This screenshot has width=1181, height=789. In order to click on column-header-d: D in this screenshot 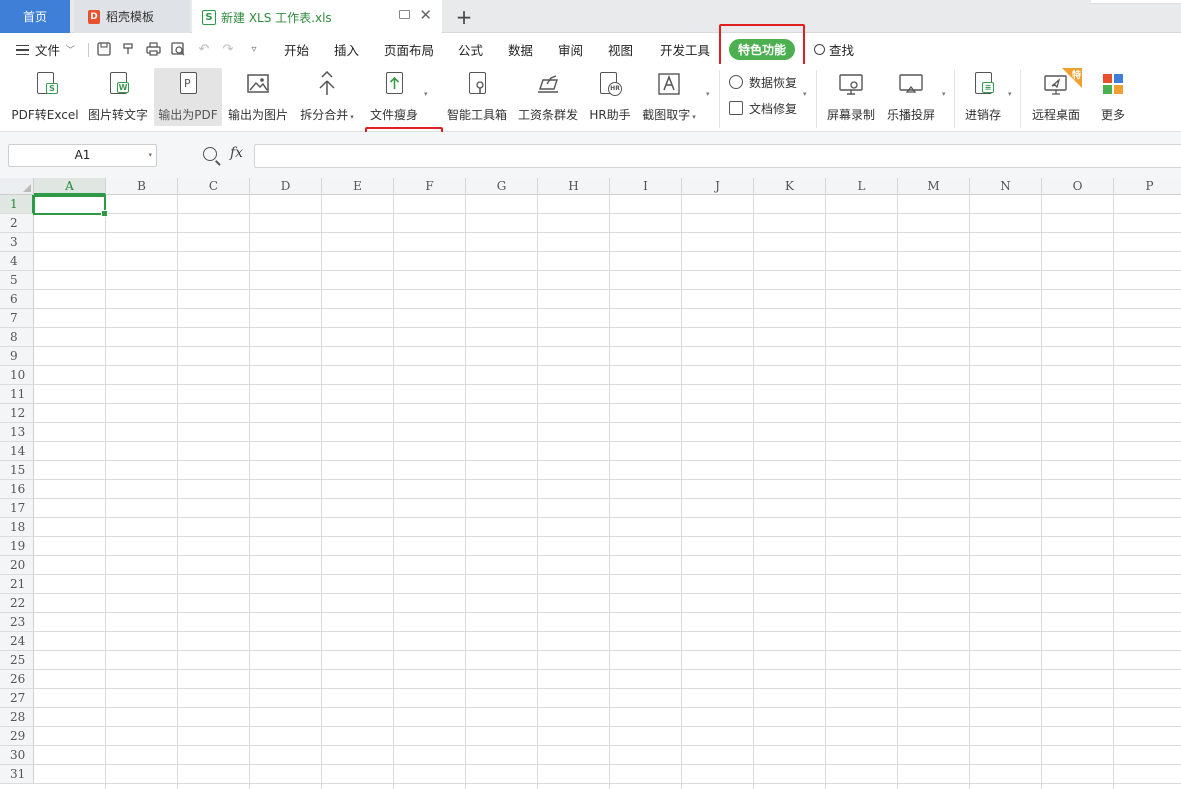, I will do `click(286, 186)`.